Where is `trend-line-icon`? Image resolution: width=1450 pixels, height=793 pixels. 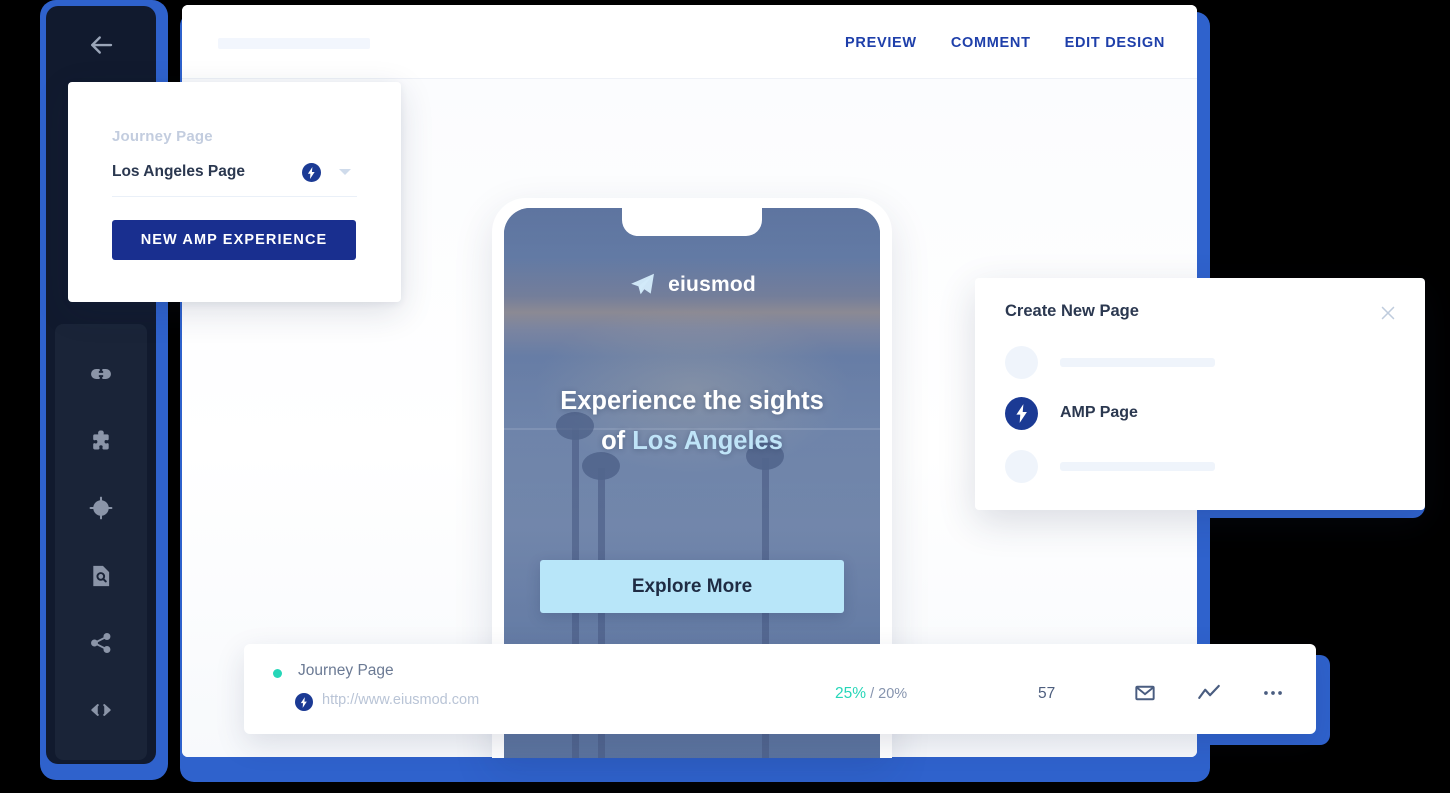
trend-line-icon is located at coordinates (1209, 691).